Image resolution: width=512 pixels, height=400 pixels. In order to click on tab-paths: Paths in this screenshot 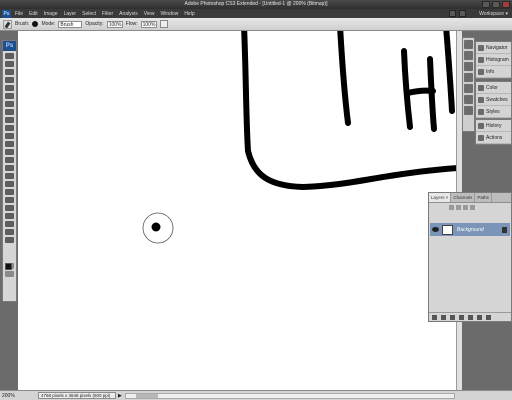, I will do `click(483, 197)`.